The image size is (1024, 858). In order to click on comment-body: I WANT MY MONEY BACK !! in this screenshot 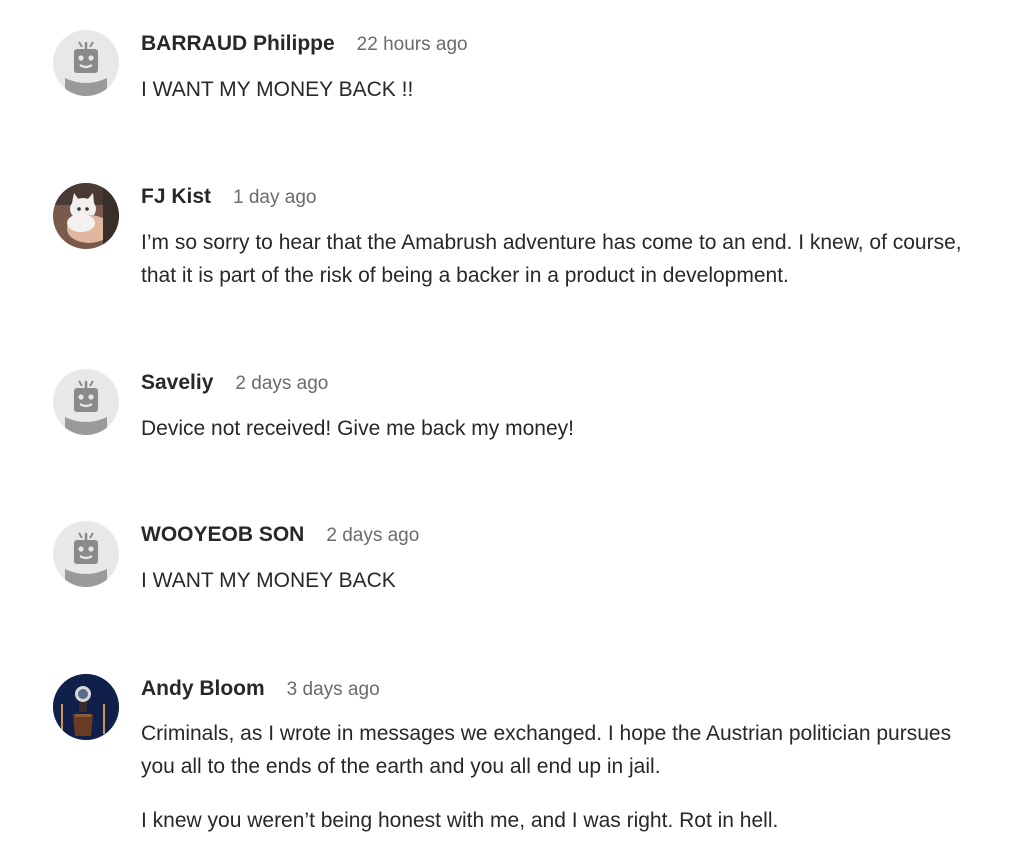, I will do `click(561, 100)`.